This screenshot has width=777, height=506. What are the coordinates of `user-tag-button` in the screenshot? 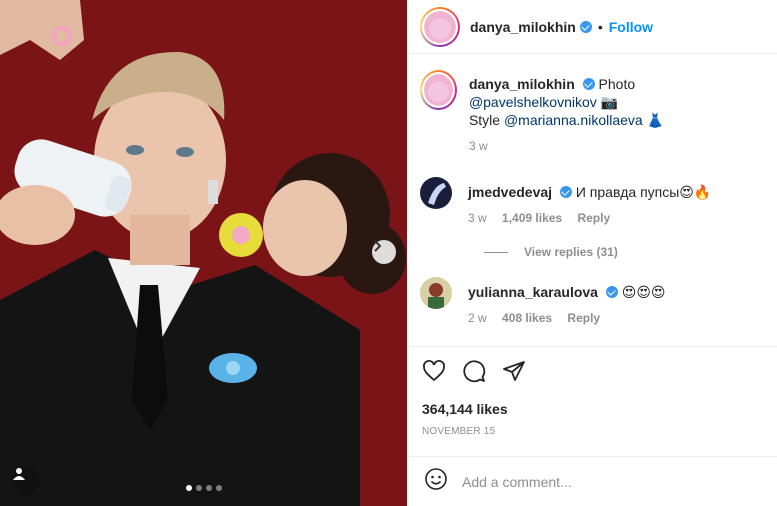 It's located at (26, 481).